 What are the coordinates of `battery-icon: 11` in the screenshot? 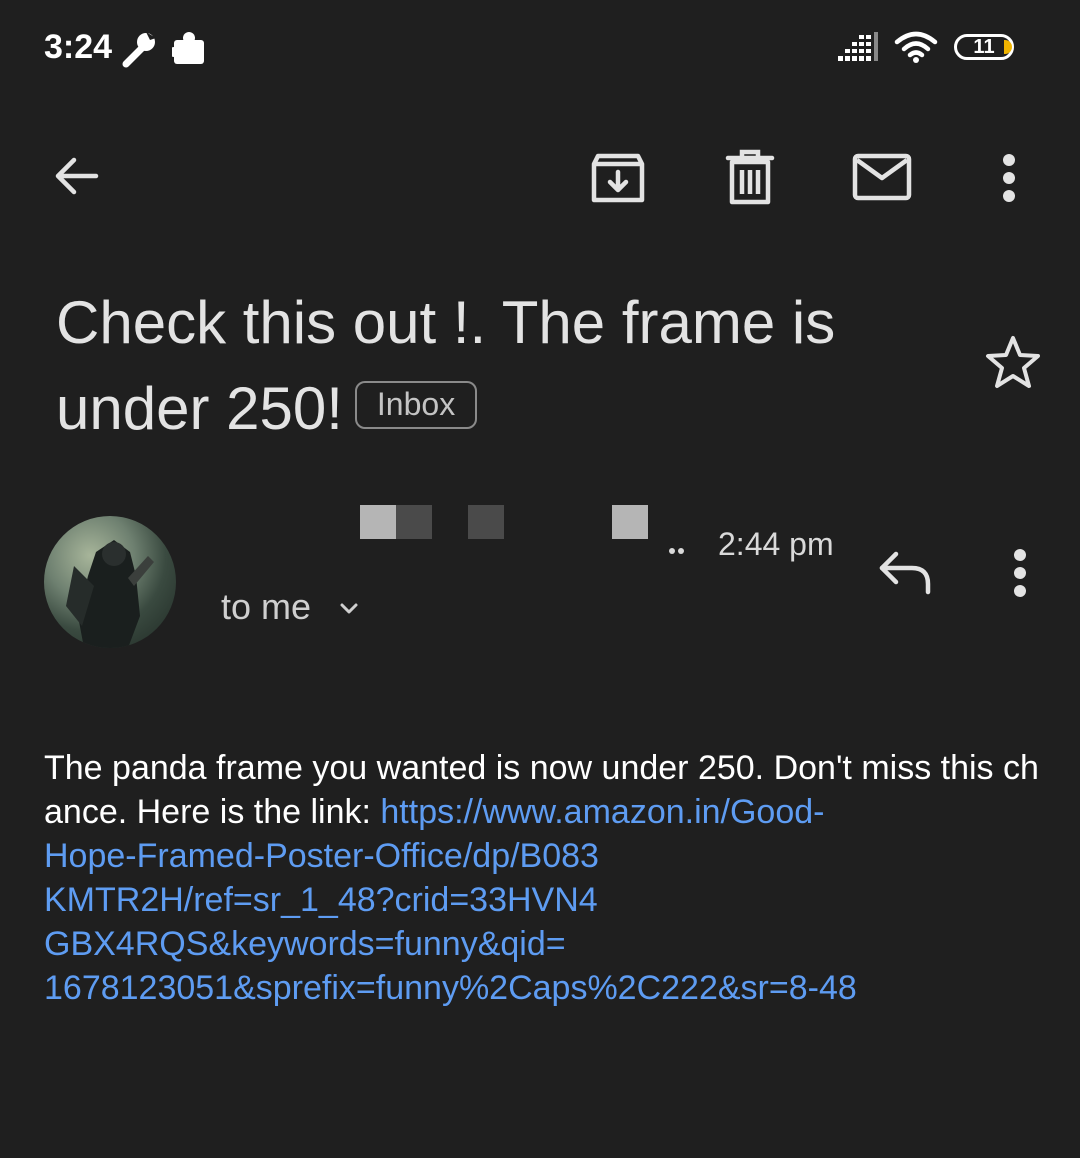 It's located at (984, 47).